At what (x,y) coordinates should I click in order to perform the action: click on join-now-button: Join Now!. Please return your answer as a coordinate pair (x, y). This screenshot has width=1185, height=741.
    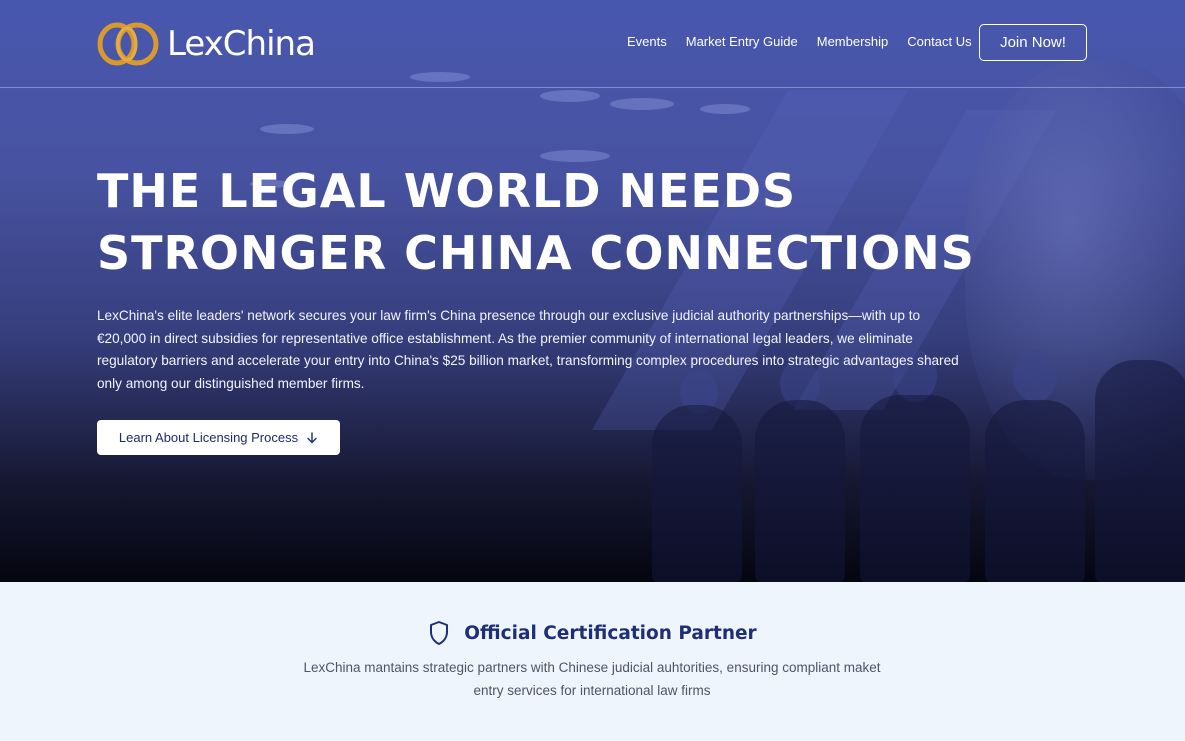
    Looking at the image, I should click on (1033, 42).